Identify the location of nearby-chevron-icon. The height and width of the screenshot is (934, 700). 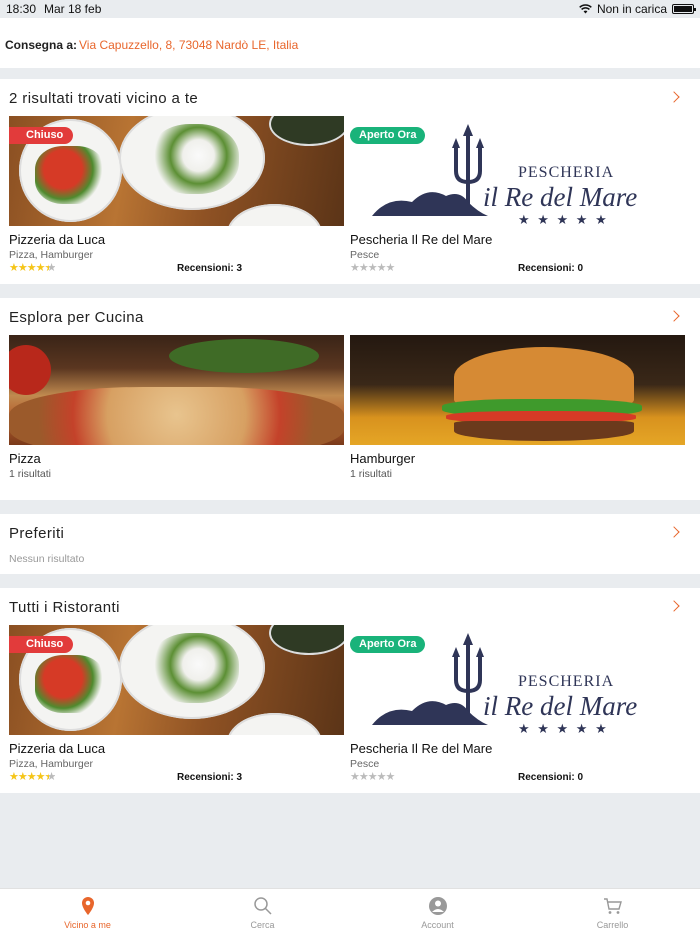
(674, 97).